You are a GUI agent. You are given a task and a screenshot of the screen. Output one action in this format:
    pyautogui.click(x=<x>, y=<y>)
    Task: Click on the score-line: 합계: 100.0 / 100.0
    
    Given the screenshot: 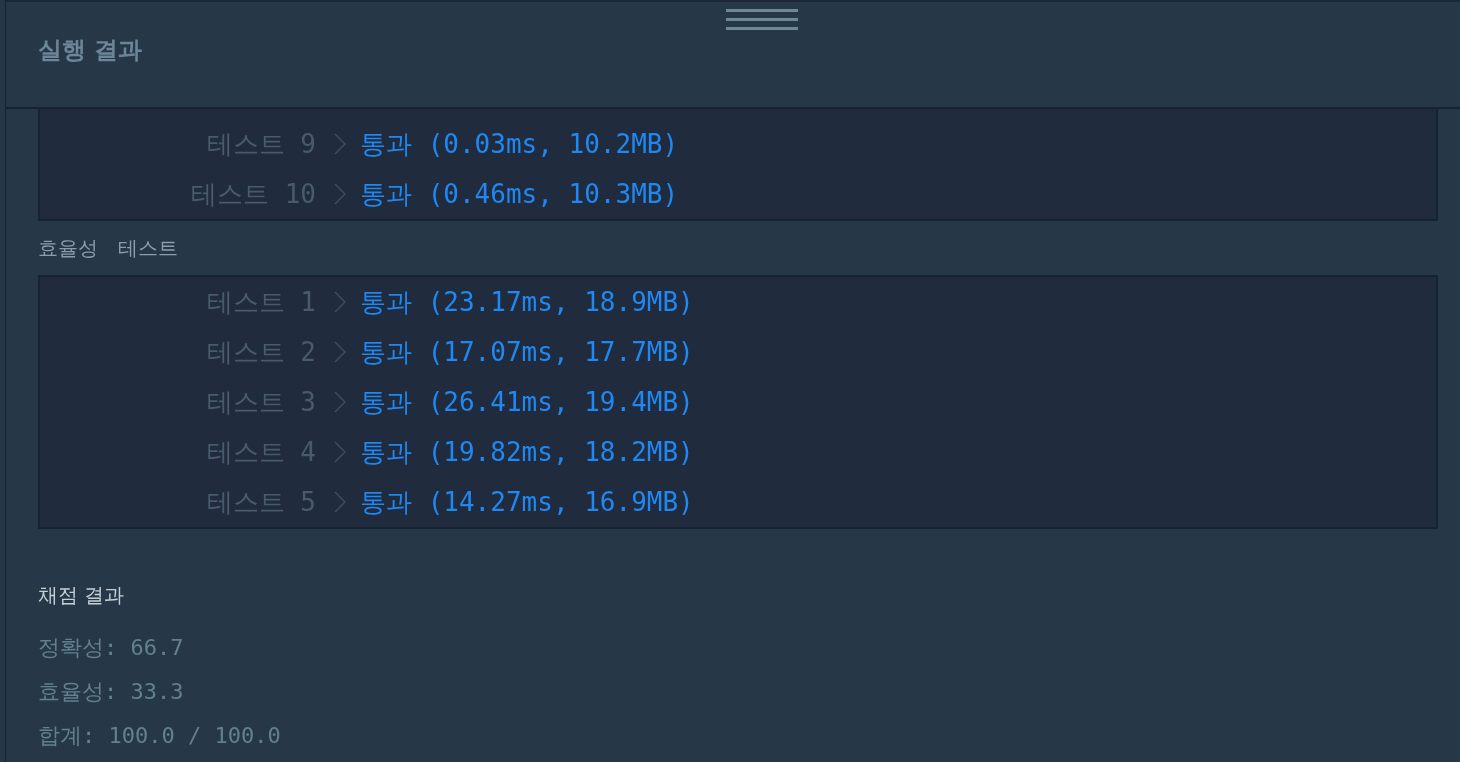 What is the action you would take?
    pyautogui.click(x=160, y=736)
    